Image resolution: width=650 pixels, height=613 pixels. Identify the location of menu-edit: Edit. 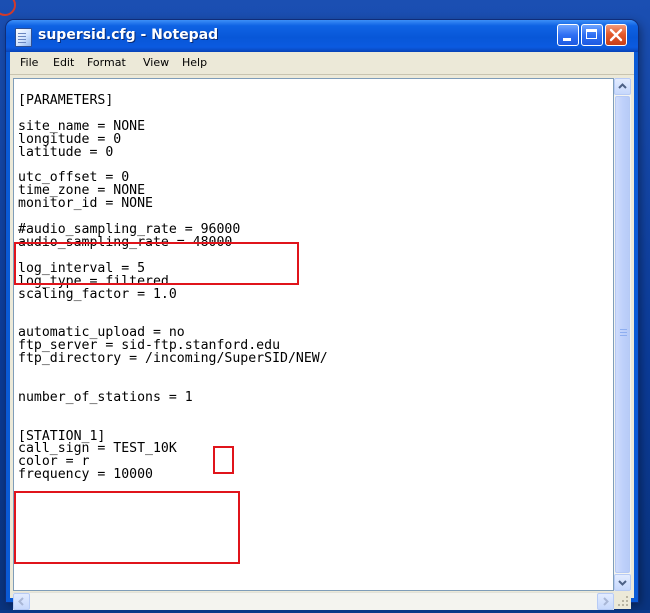
(63, 62).